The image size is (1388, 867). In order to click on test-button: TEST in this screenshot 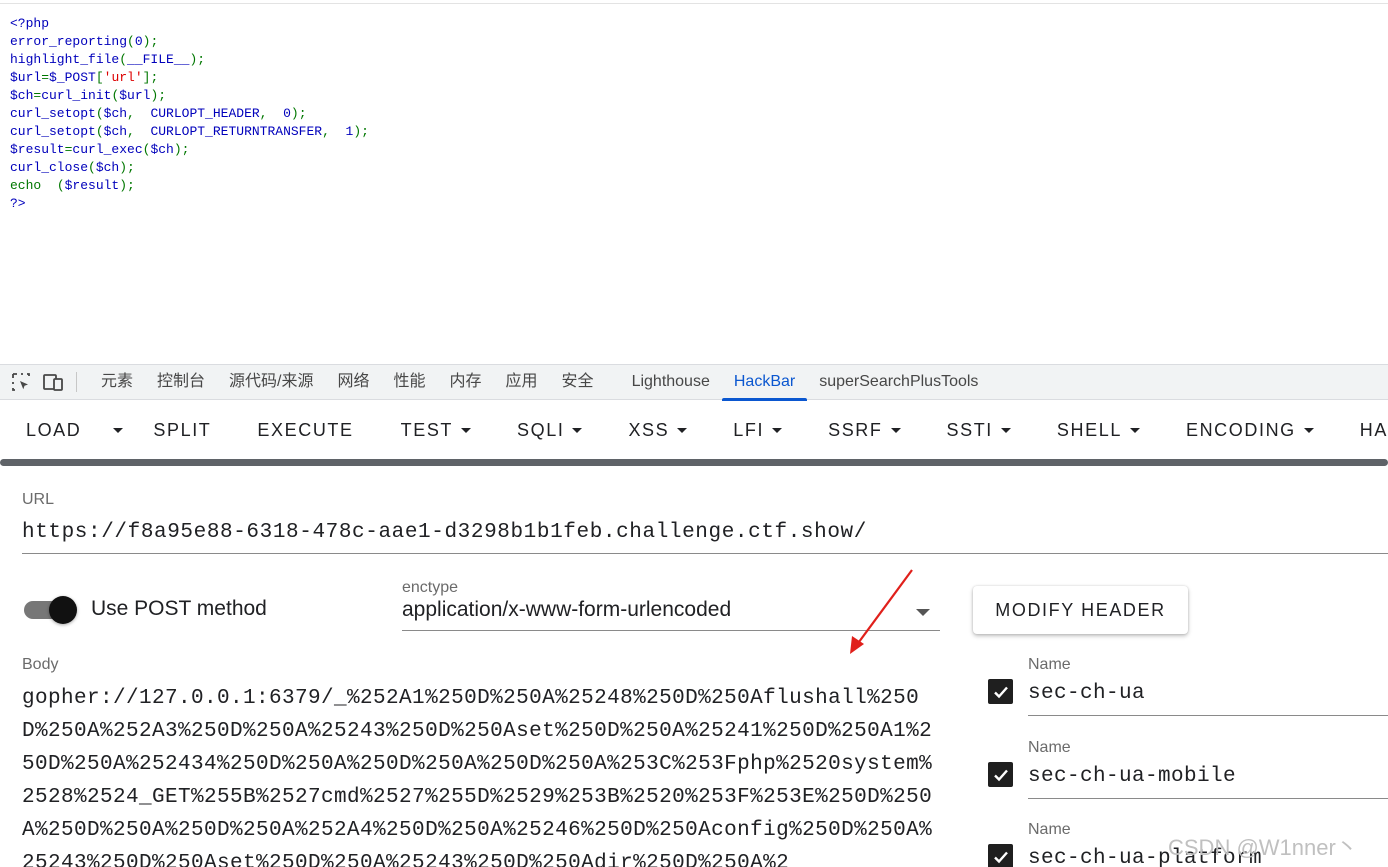, I will do `click(436, 430)`.